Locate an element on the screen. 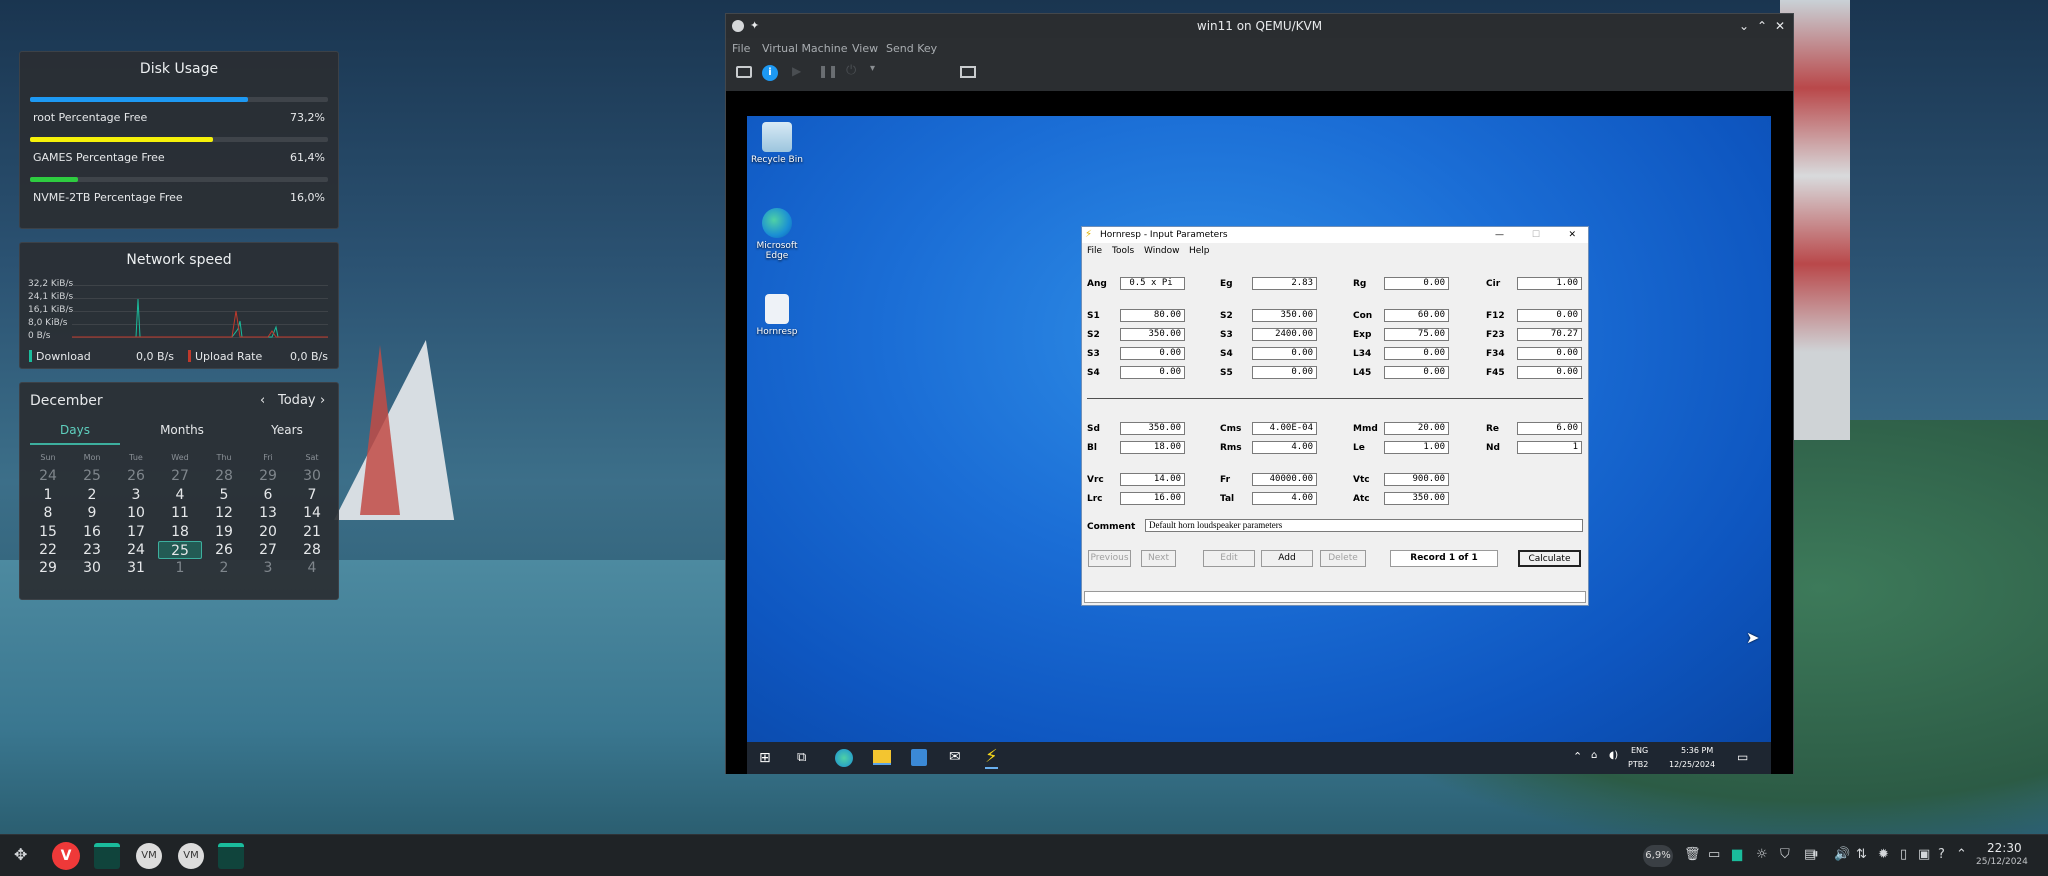  close-icon: ✕ is located at coordinates (1572, 235).